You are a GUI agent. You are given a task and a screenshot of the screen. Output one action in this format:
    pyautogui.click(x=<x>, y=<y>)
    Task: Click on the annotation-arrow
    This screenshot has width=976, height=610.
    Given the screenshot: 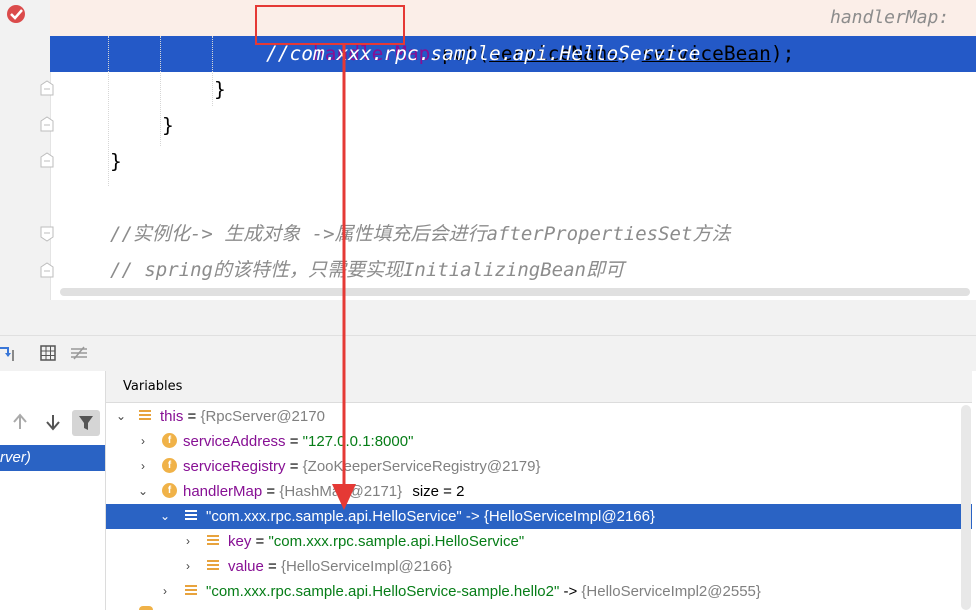 What is the action you would take?
    pyautogui.click(x=344, y=277)
    